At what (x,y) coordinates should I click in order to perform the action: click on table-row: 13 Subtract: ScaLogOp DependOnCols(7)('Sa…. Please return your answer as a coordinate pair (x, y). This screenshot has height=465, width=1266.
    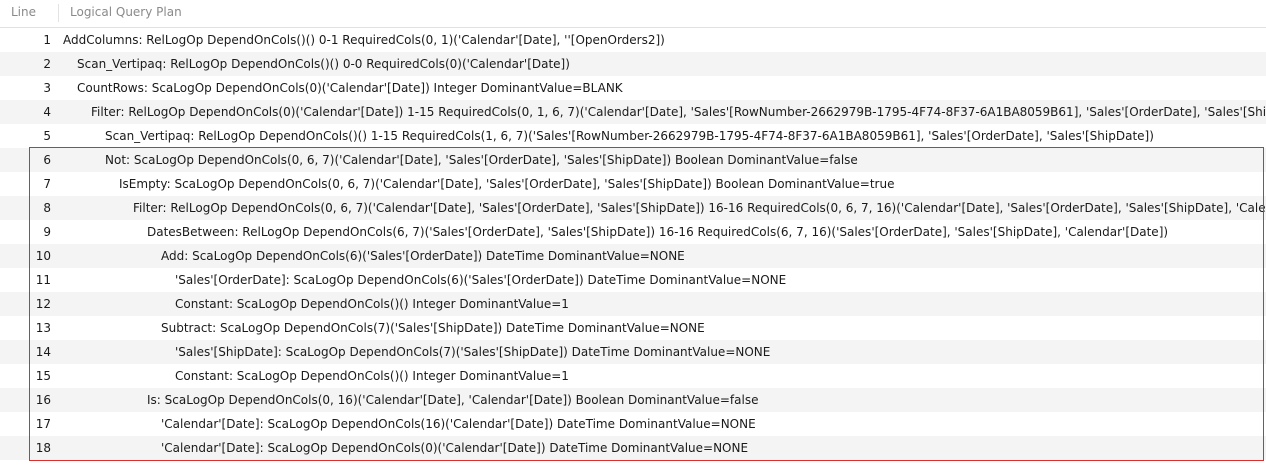
    Looking at the image, I should click on (633, 328).